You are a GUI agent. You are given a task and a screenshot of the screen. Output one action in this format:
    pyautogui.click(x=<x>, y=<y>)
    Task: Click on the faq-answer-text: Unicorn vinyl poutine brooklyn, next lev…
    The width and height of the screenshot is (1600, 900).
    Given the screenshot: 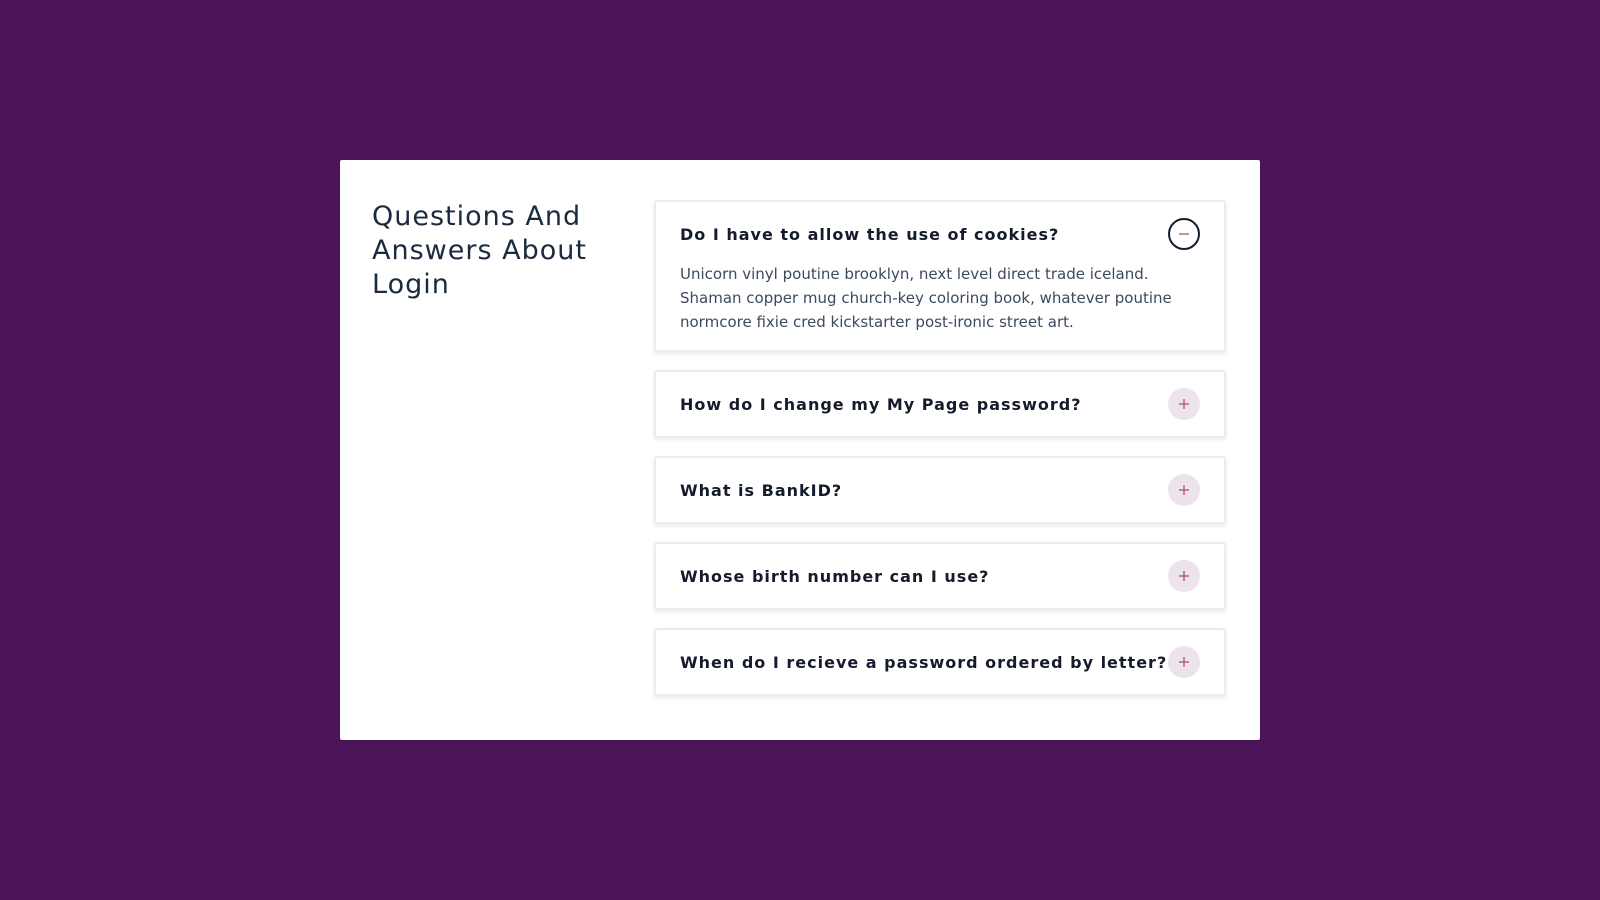 What is the action you would take?
    pyautogui.click(x=926, y=298)
    